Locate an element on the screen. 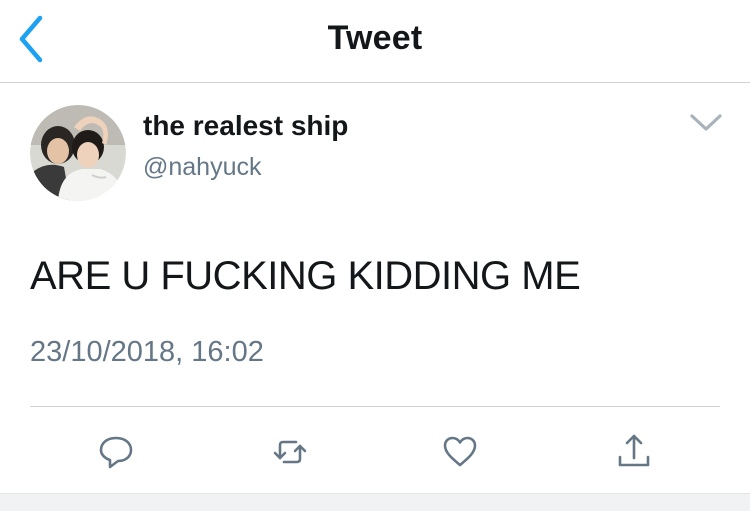  tweet-timestamp: 23/10/2018, 16:02 is located at coordinates (147, 352).